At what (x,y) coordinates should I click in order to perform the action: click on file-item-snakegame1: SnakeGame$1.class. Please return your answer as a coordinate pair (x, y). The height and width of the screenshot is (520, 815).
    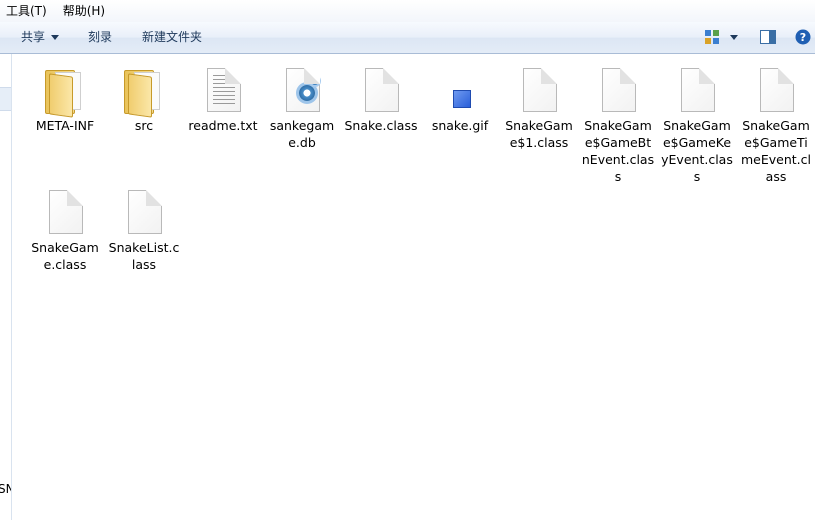
    Looking at the image, I should click on (539, 102).